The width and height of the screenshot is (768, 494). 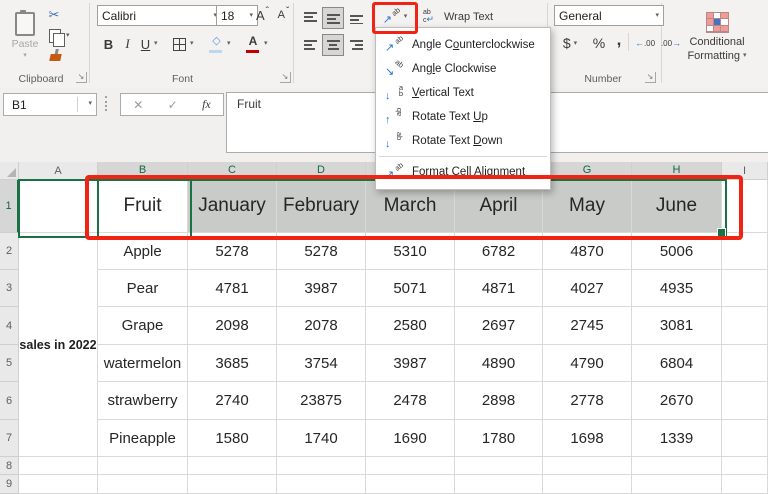 What do you see at coordinates (232, 438) in the screenshot?
I see `cell-C7: 1580` at bounding box center [232, 438].